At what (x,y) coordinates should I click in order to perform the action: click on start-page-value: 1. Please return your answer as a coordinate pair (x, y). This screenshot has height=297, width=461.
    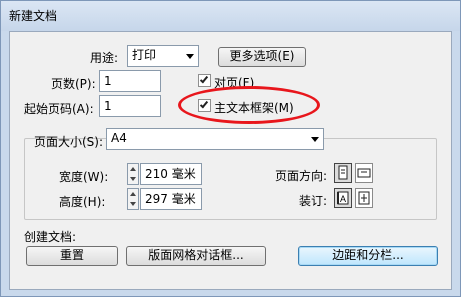
    Looking at the image, I should click on (108, 106).